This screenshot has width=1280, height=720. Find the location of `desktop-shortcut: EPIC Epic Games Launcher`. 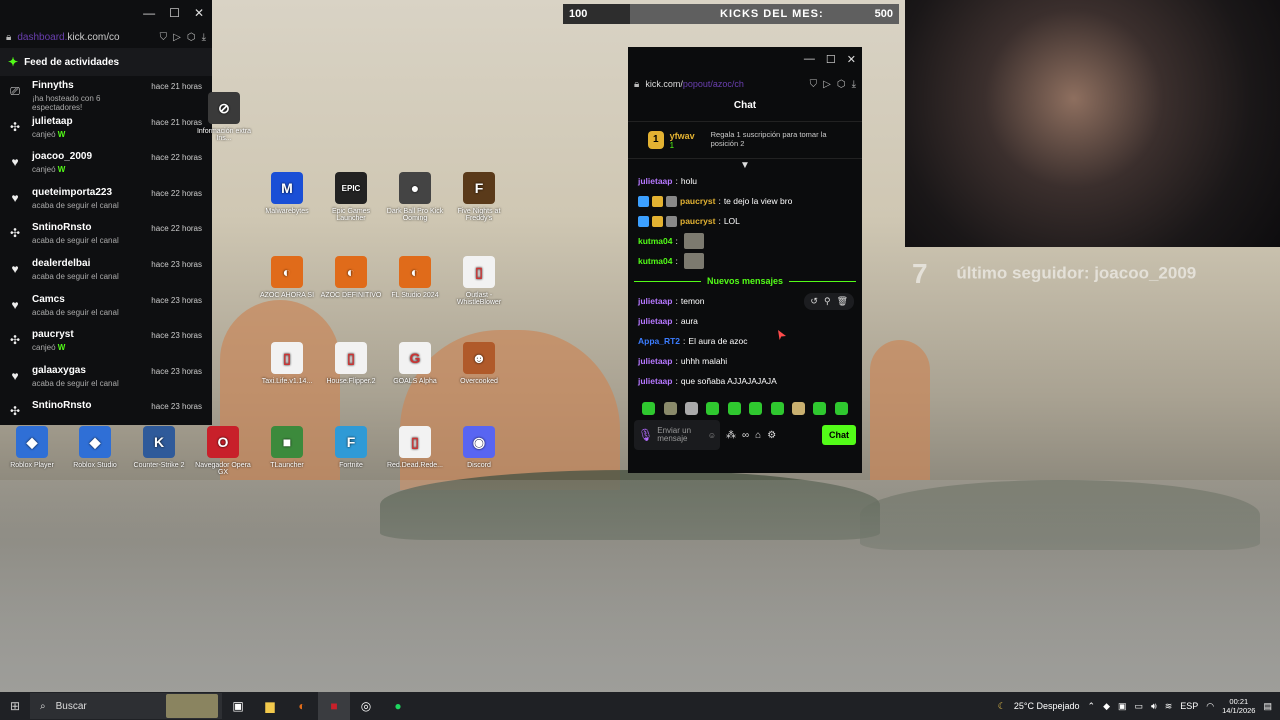

desktop-shortcut: EPIC Epic Games Launcher is located at coordinates (351, 197).